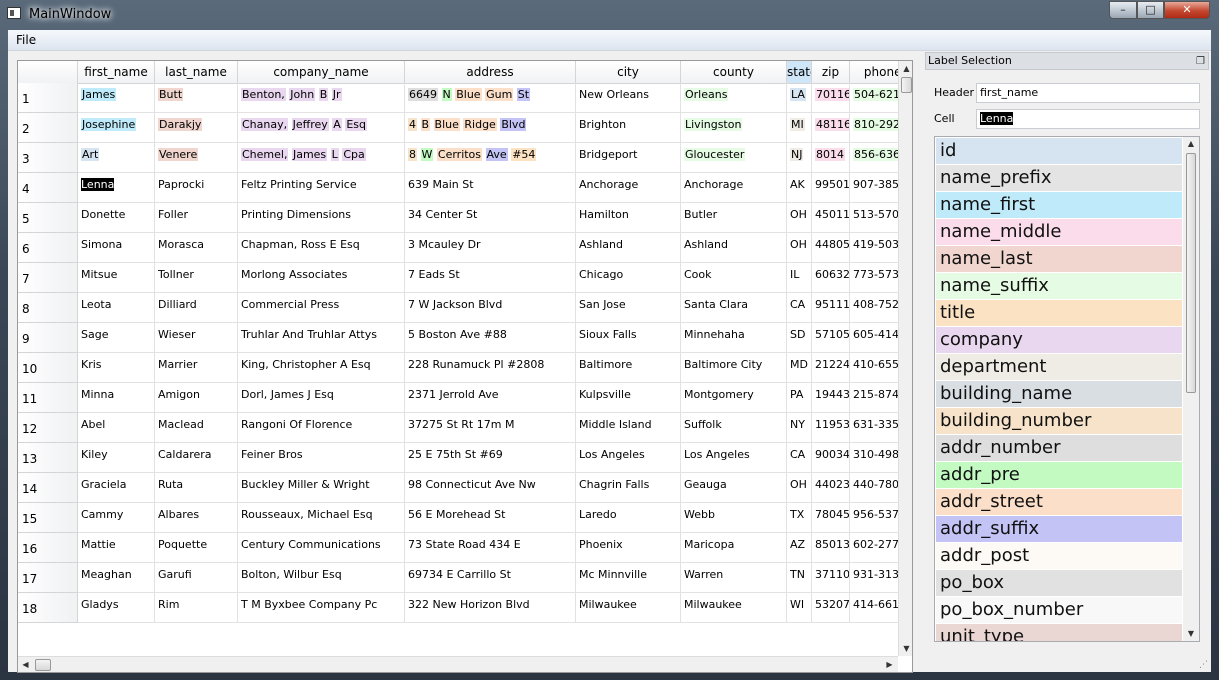 The width and height of the screenshot is (1219, 680). I want to click on cell-field: Lenna, so click(1088, 119).